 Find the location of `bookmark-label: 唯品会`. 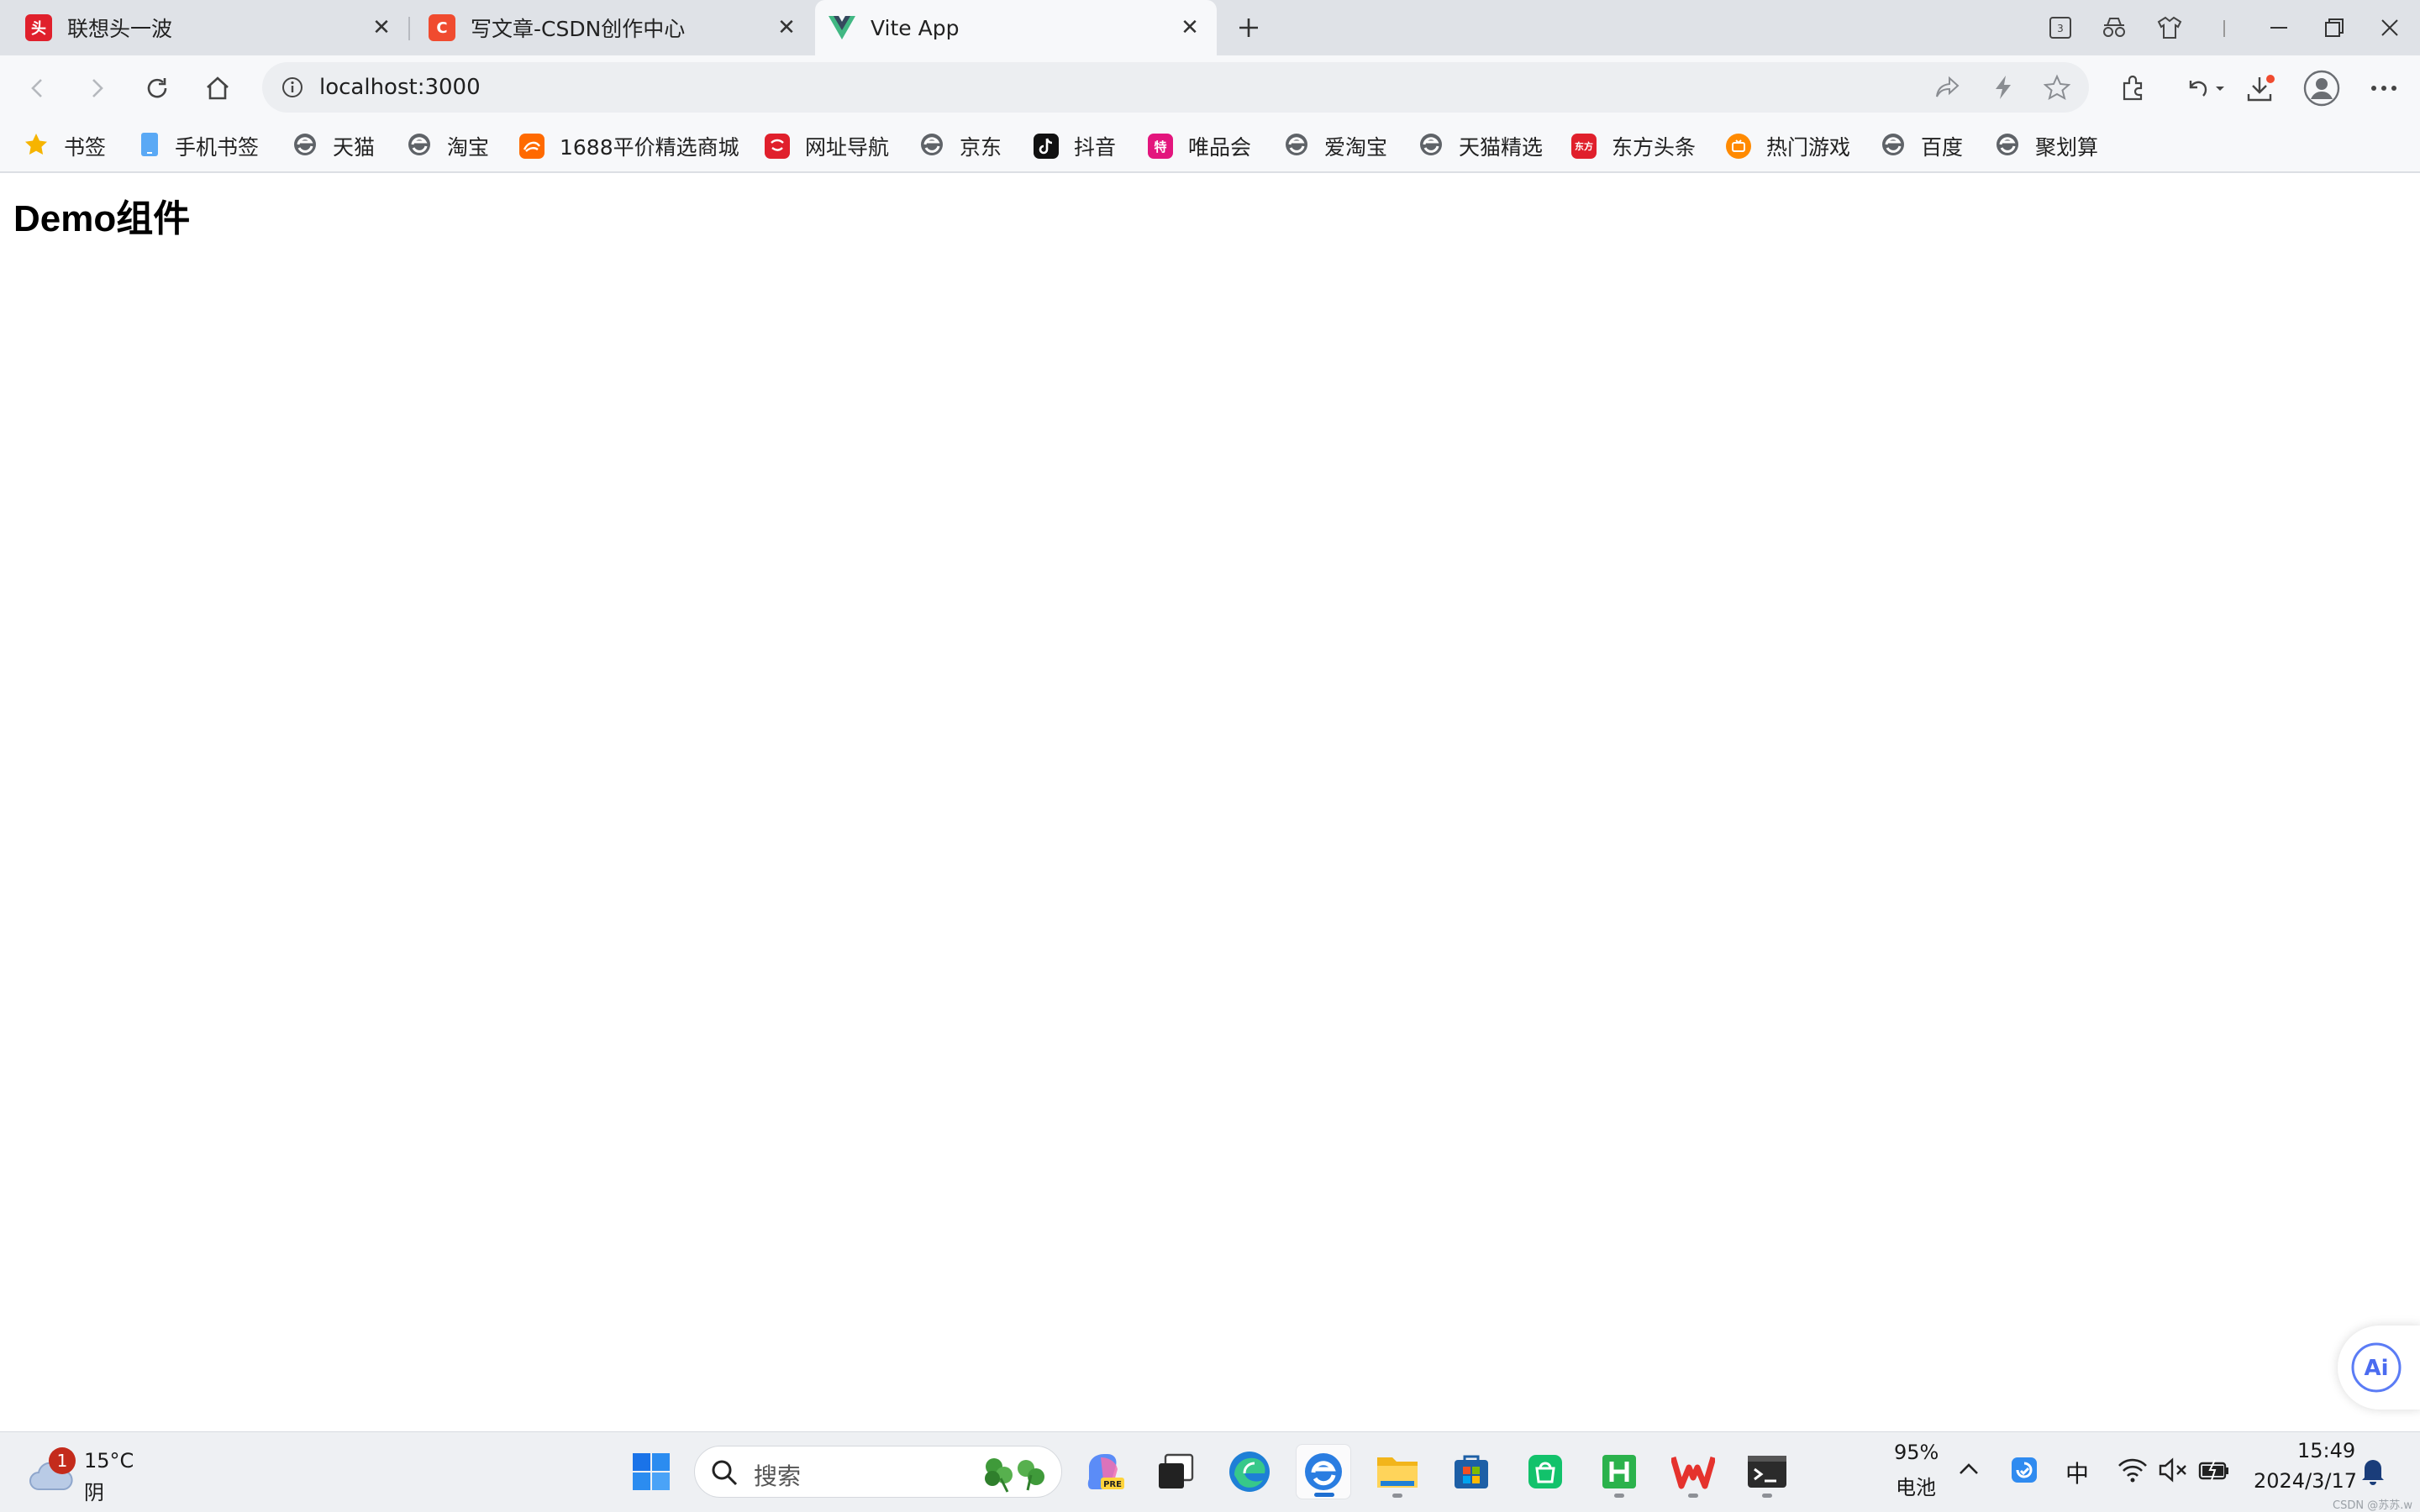

bookmark-label: 唯品会 is located at coordinates (1220, 147).